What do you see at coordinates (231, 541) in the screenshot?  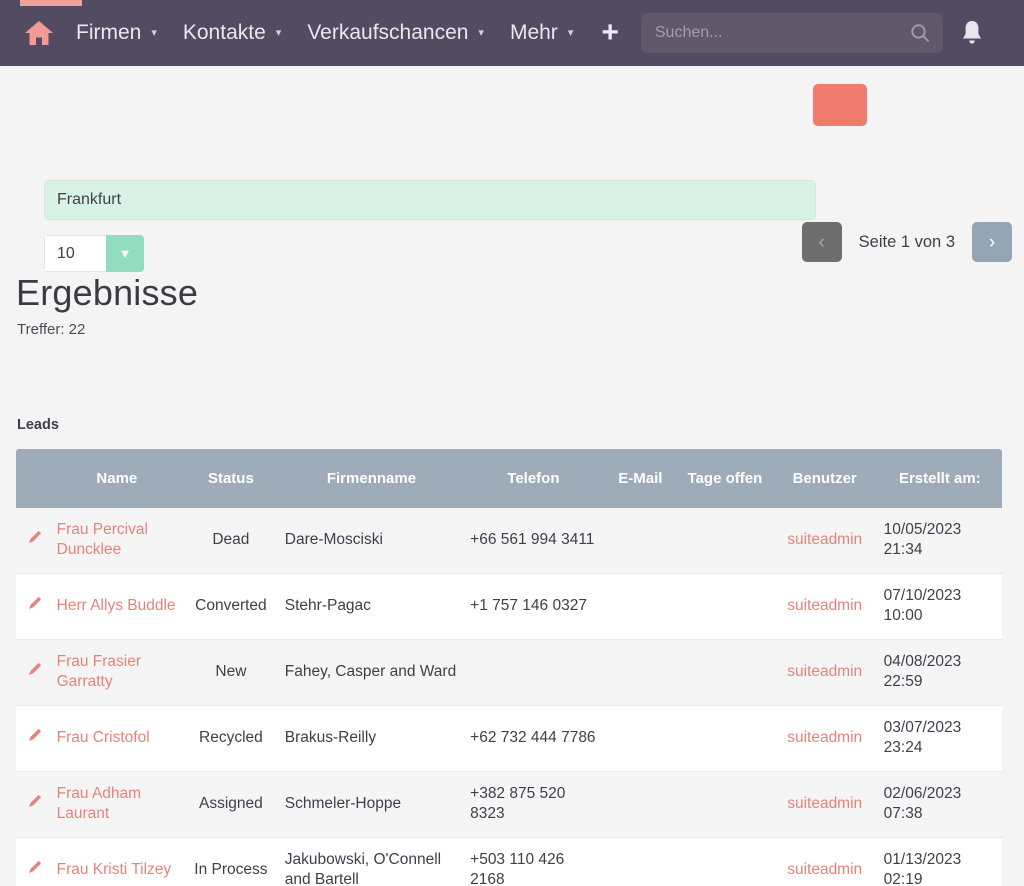 I see `status-cell: Dead` at bounding box center [231, 541].